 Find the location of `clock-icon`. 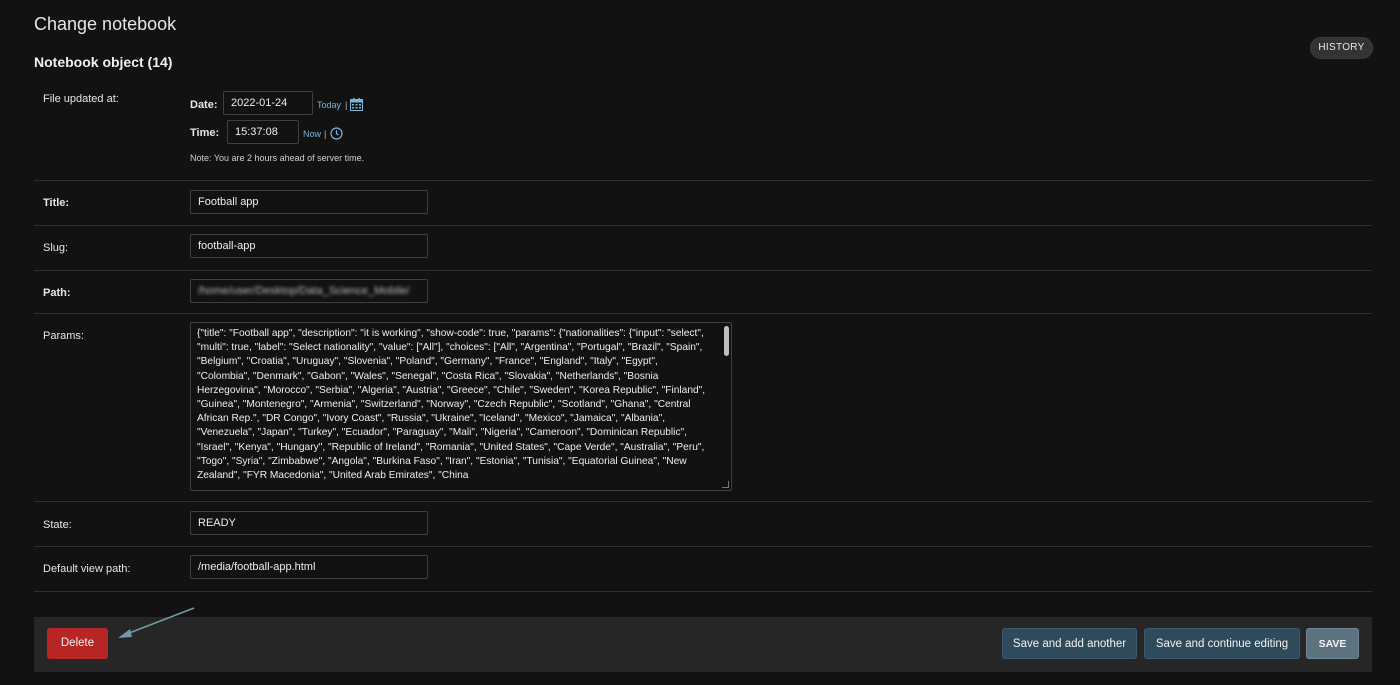

clock-icon is located at coordinates (336, 136).